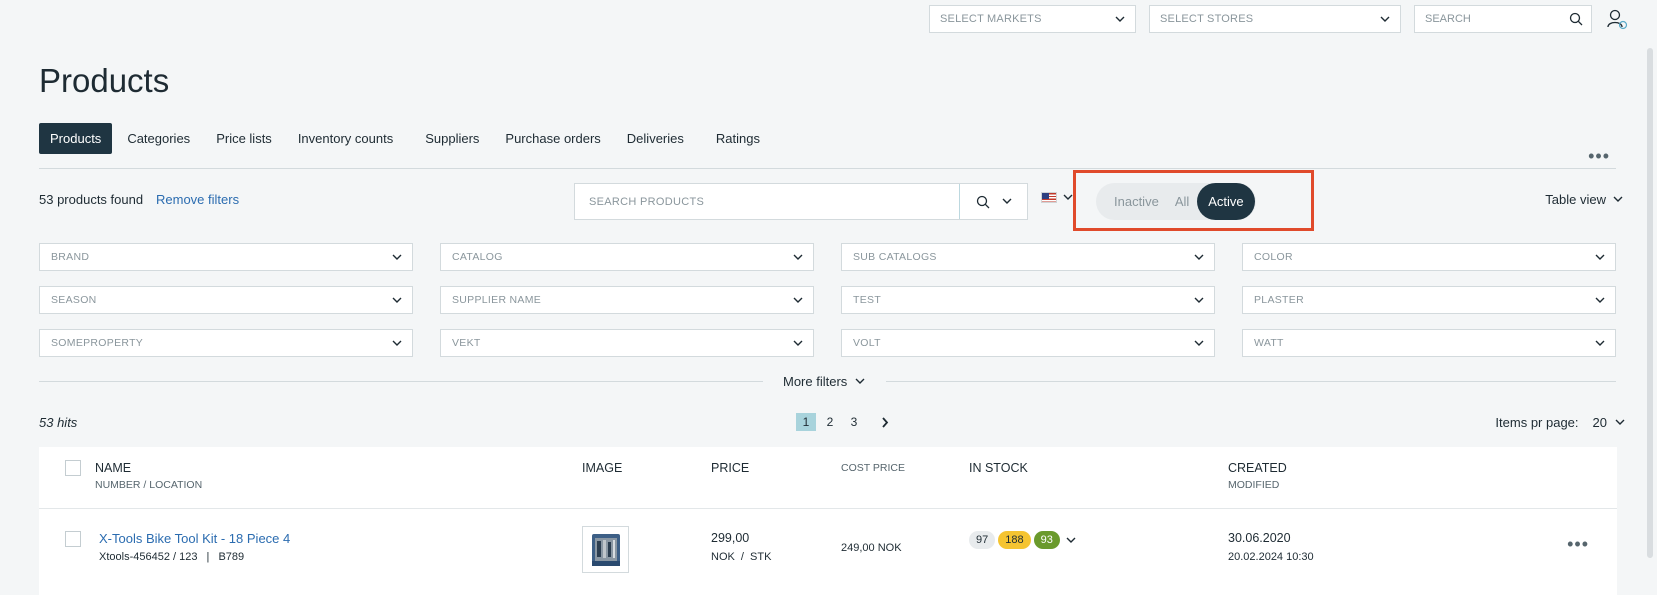 The image size is (1657, 595). What do you see at coordinates (477, 257) in the screenshot?
I see `filter-label: CATALOG` at bounding box center [477, 257].